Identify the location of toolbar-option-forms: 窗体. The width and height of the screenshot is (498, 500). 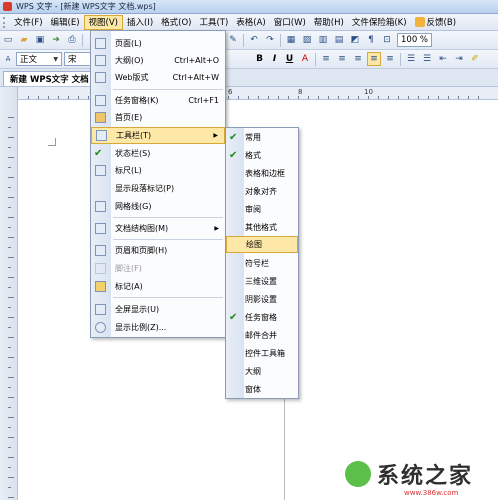
(262, 389).